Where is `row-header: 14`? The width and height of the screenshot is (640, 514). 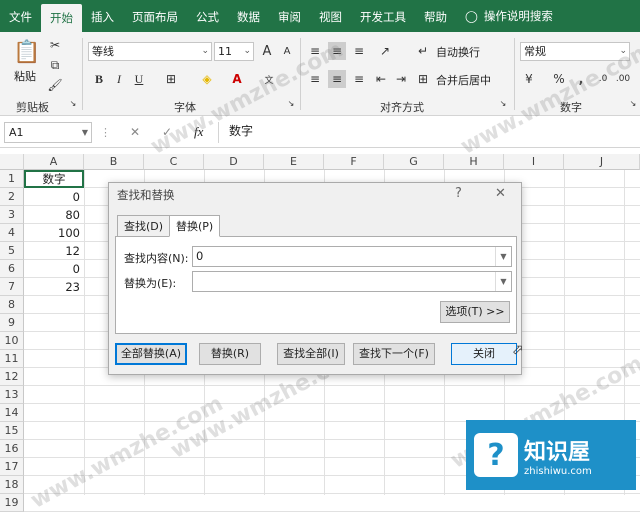 row-header: 14 is located at coordinates (12, 413).